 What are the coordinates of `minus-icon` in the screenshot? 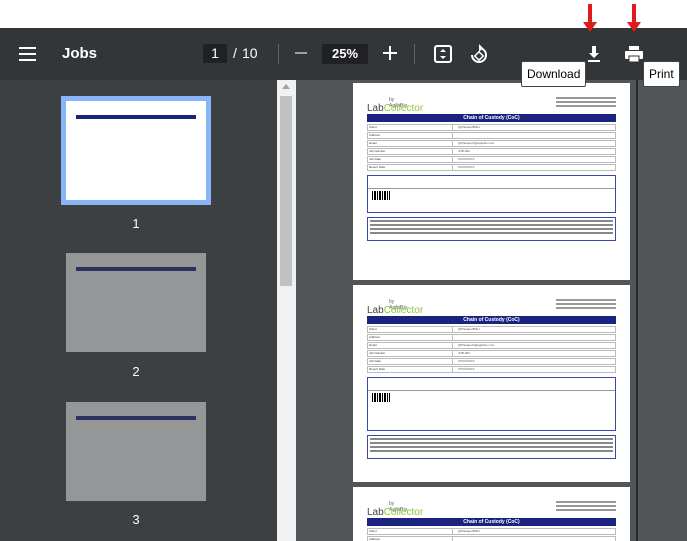 It's located at (301, 53).